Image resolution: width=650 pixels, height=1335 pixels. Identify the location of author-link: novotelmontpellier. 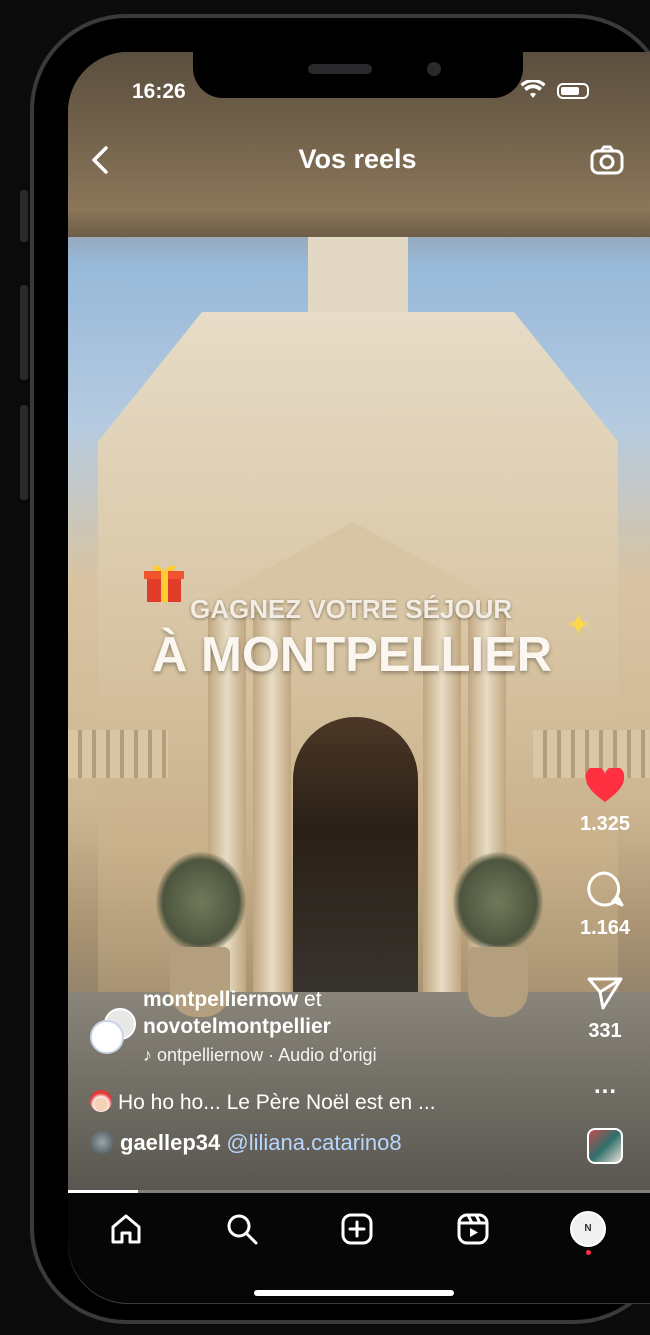
(237, 1026).